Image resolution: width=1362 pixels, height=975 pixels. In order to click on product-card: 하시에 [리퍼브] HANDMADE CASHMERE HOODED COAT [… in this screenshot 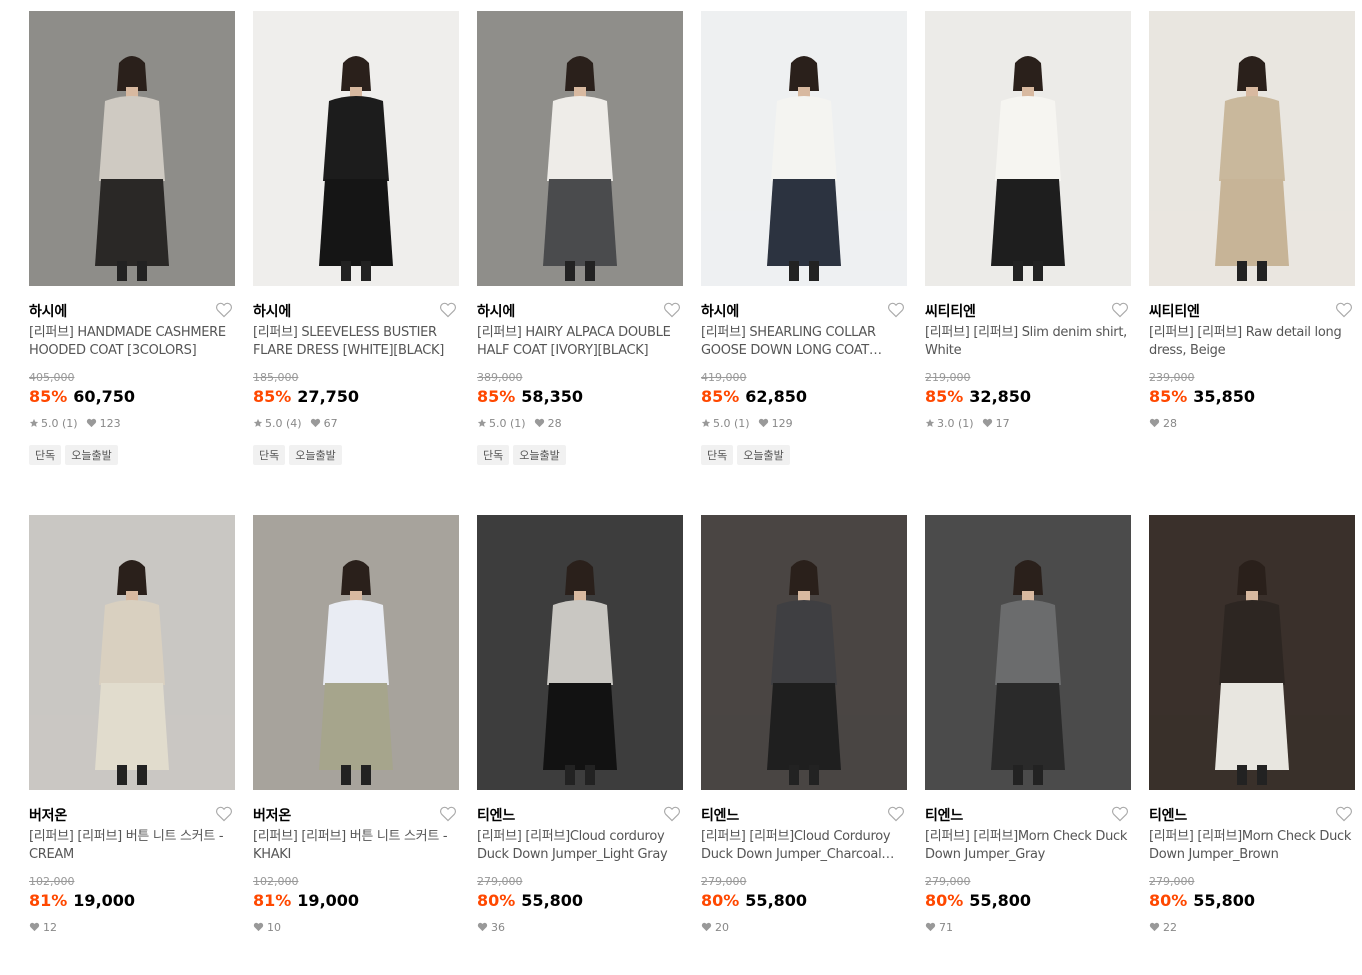, I will do `click(132, 241)`.